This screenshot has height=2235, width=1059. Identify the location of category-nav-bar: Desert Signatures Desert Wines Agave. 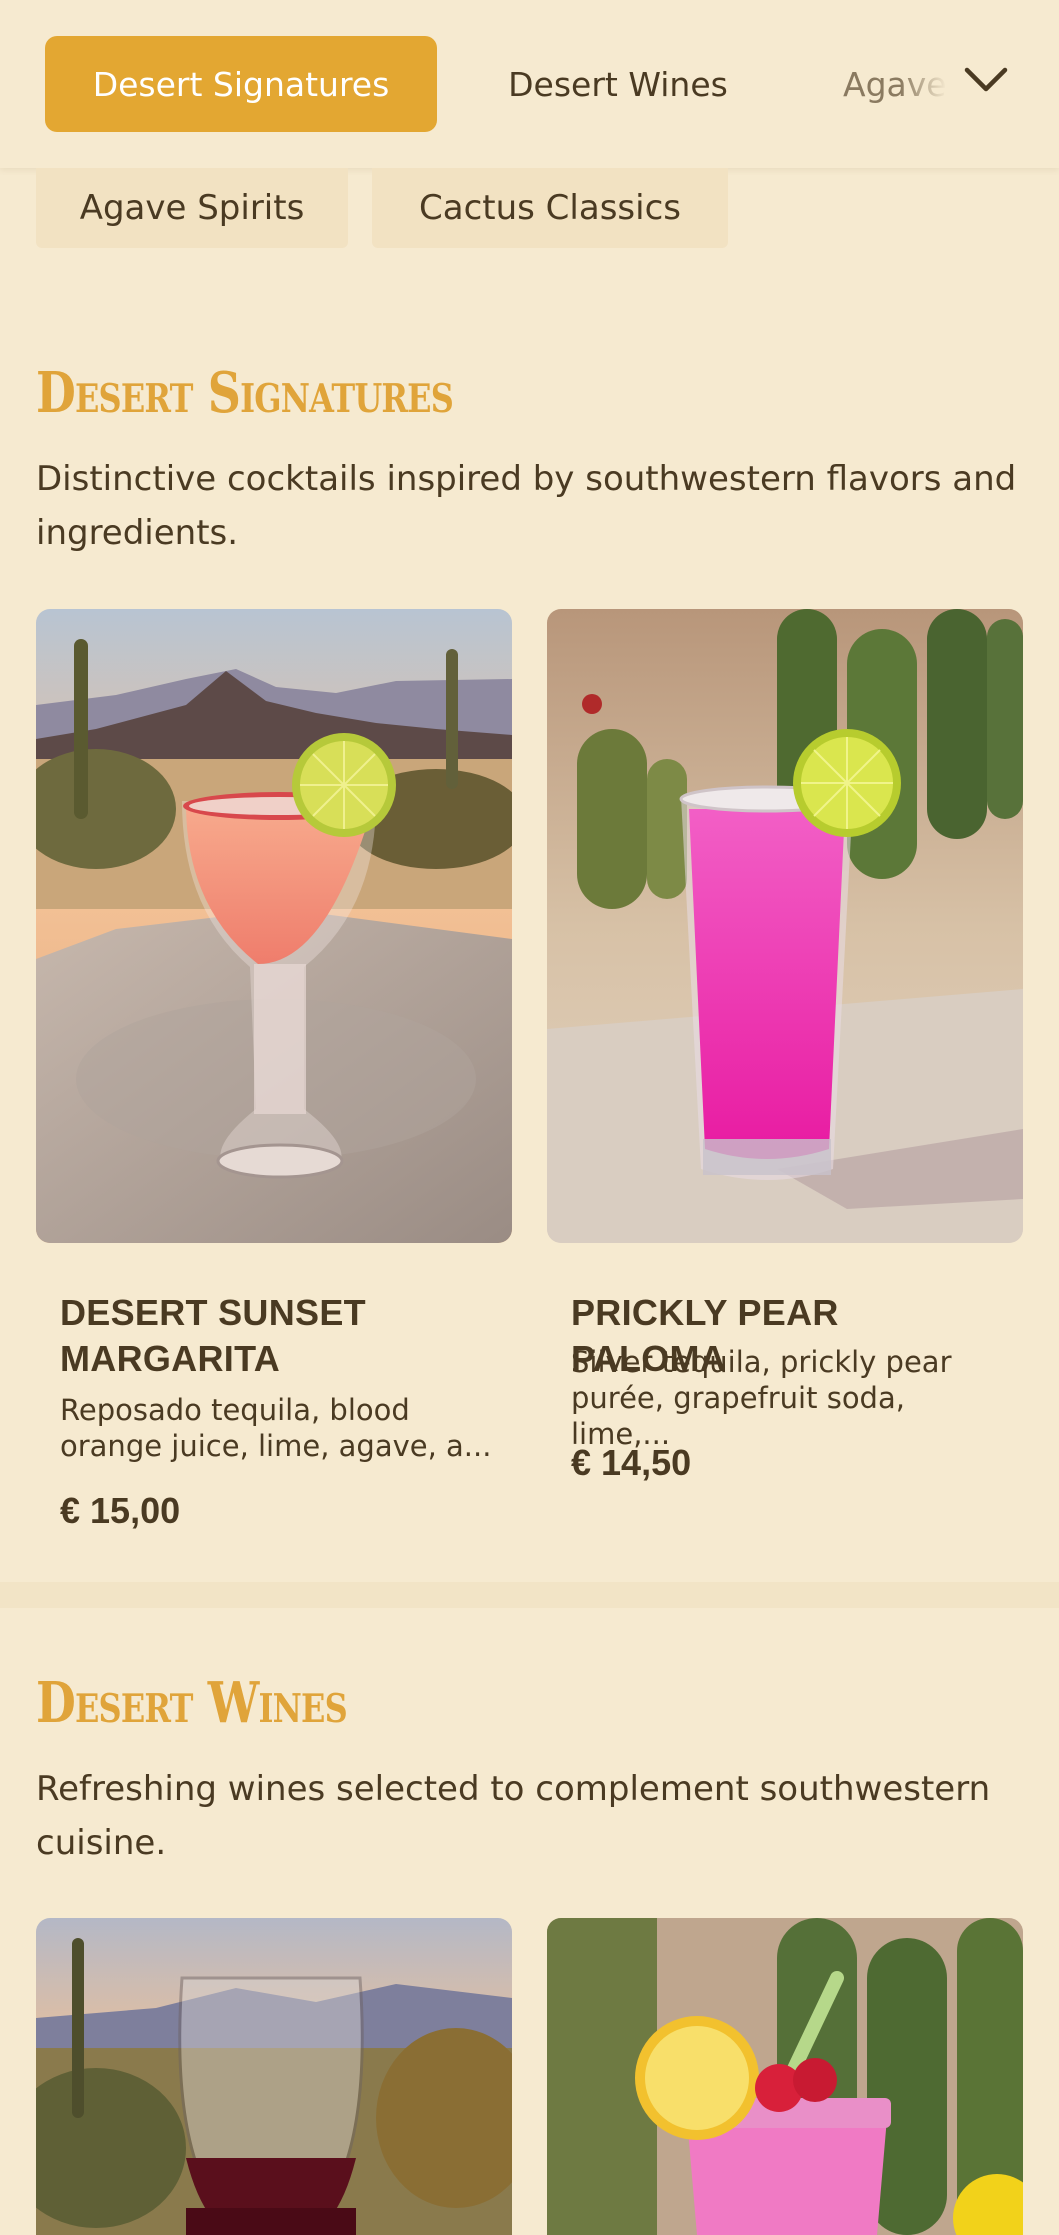
(529, 84).